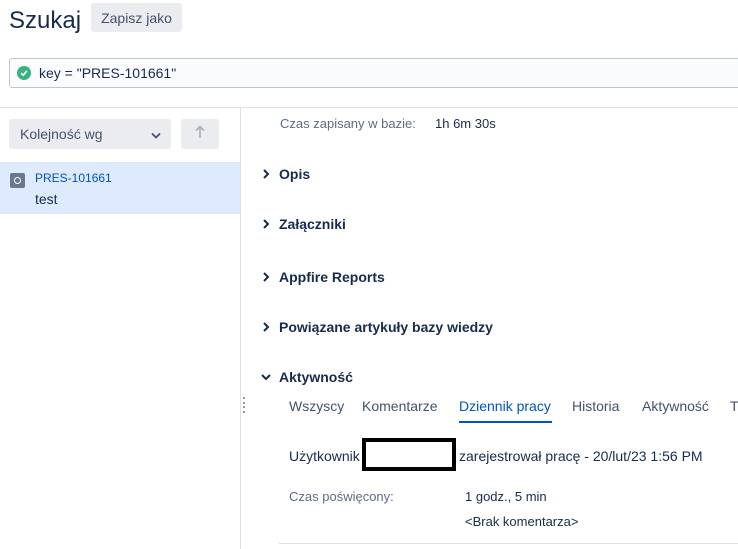 The image size is (738, 549). What do you see at coordinates (369, 107) in the screenshot?
I see `header-divider` at bounding box center [369, 107].